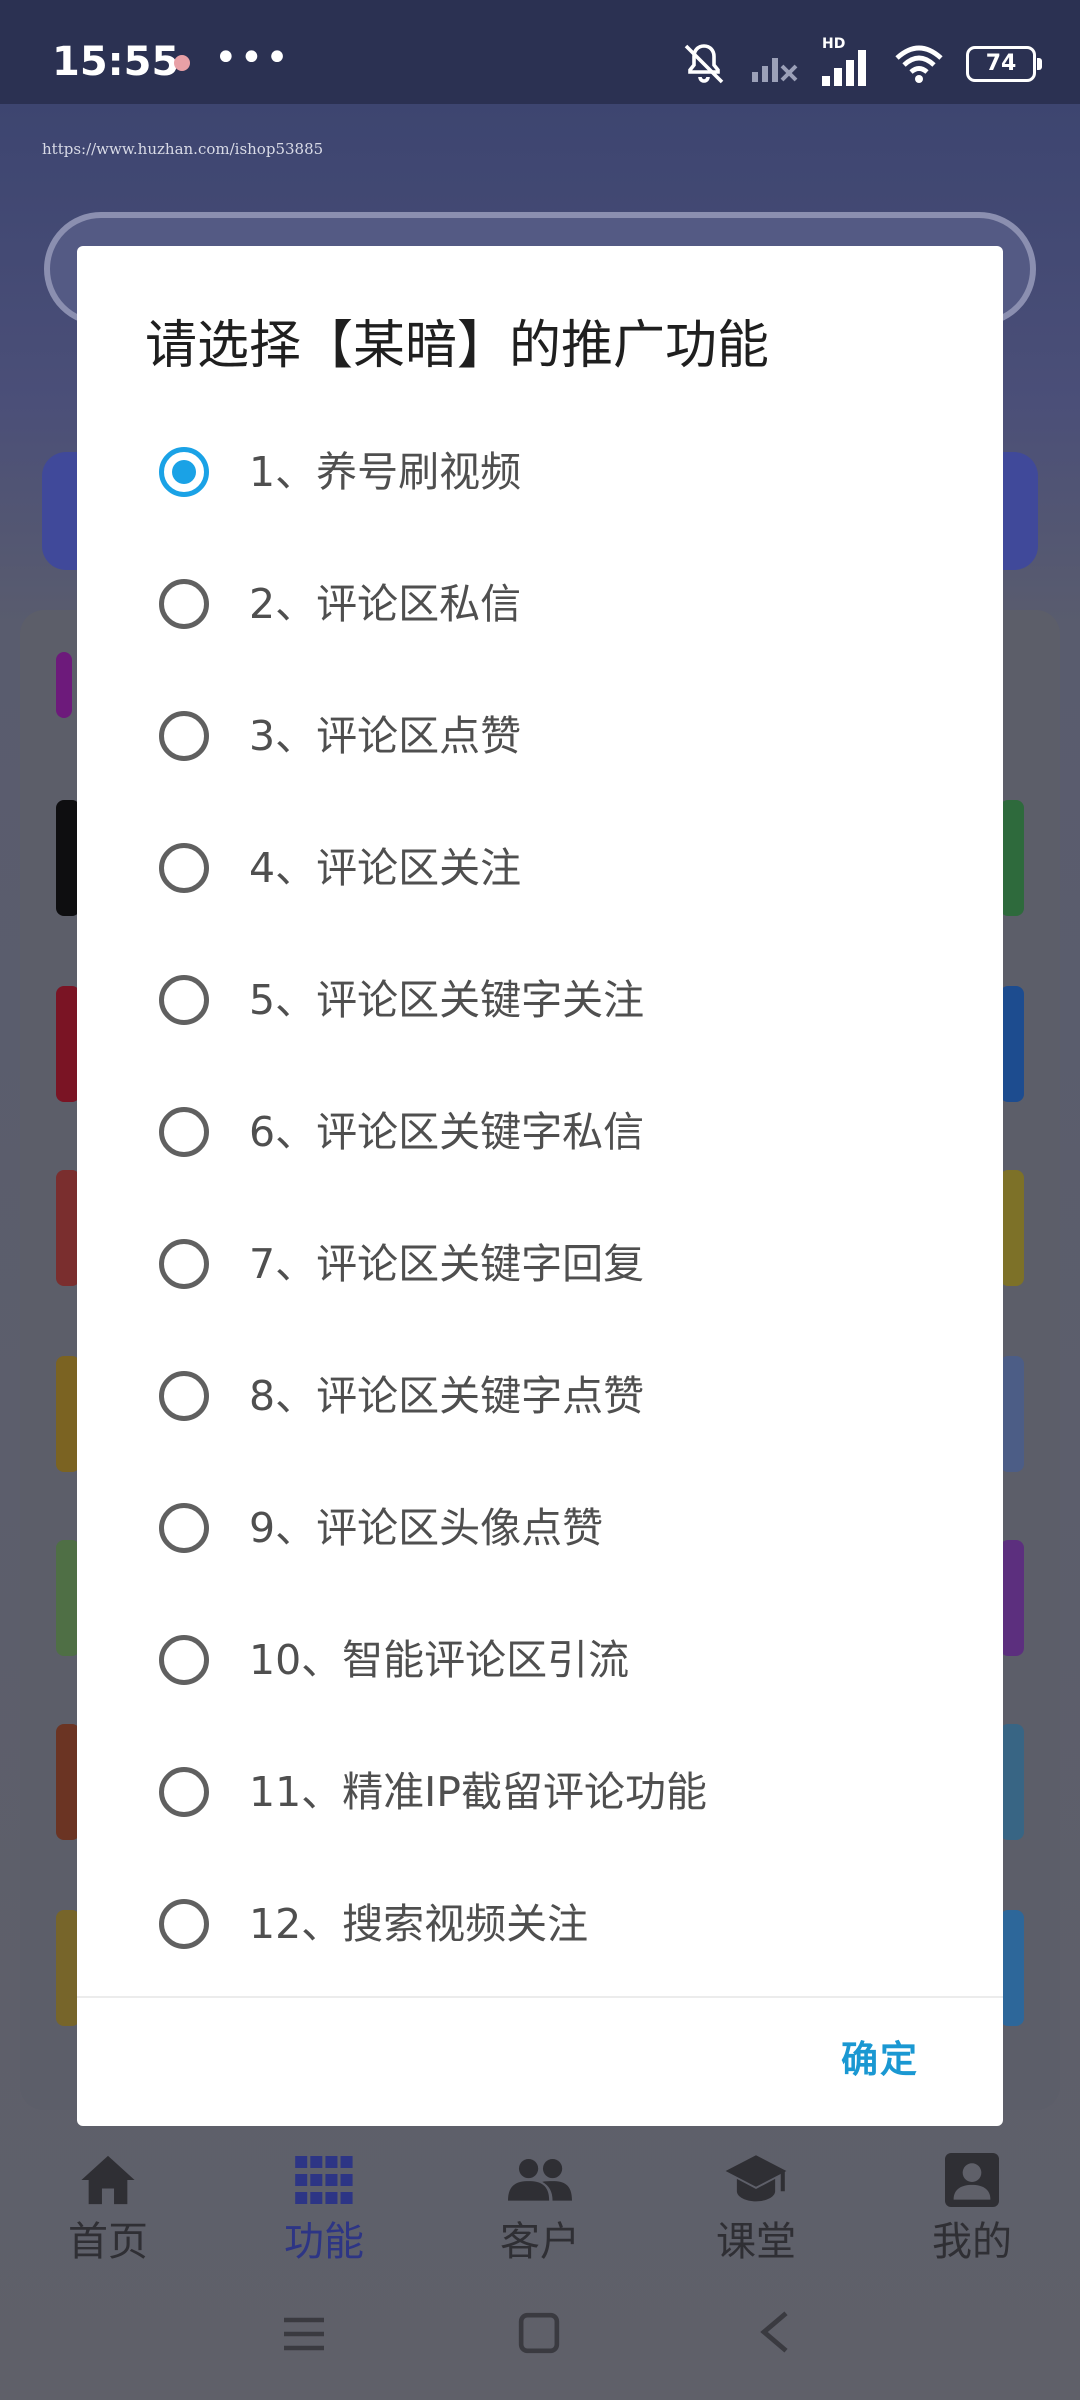 The height and width of the screenshot is (2400, 1080). I want to click on home-icon, so click(108, 2180).